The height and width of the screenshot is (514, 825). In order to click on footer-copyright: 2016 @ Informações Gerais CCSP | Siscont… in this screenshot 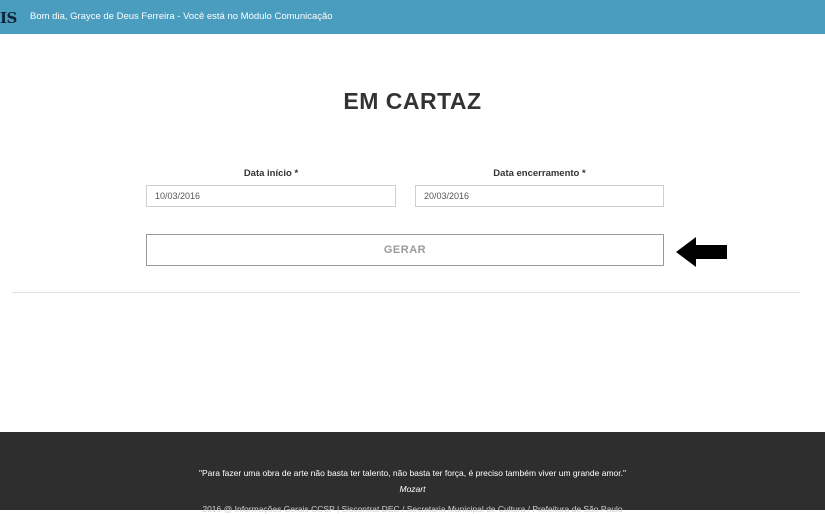, I will do `click(412, 509)`.